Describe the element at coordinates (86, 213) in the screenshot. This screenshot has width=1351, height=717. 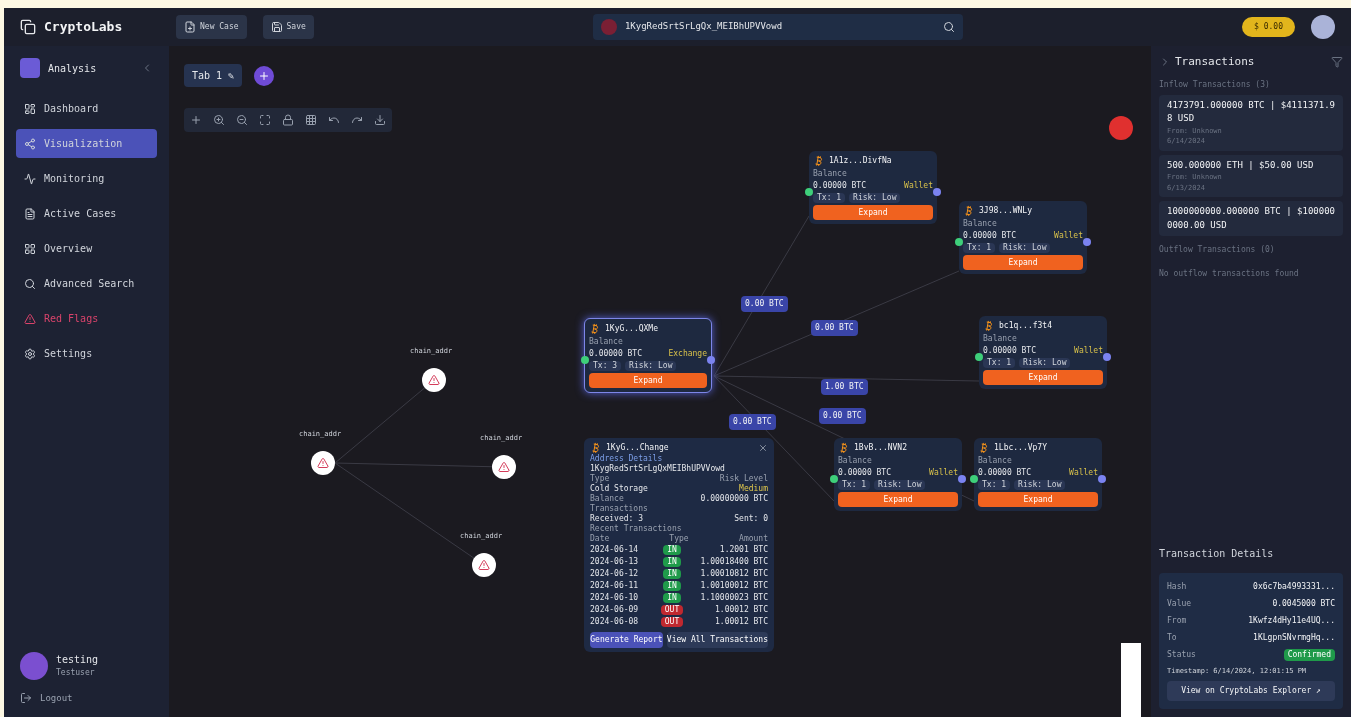
I see `nav-item: Active Cases` at that location.